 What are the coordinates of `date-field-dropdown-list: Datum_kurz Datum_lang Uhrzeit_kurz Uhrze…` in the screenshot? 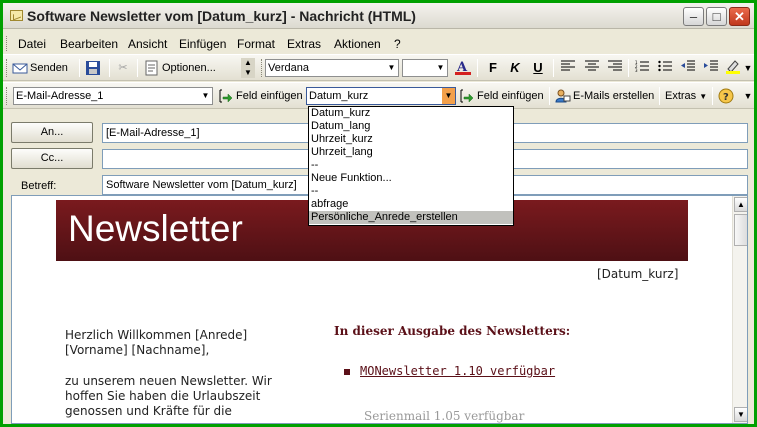 It's located at (411, 166).